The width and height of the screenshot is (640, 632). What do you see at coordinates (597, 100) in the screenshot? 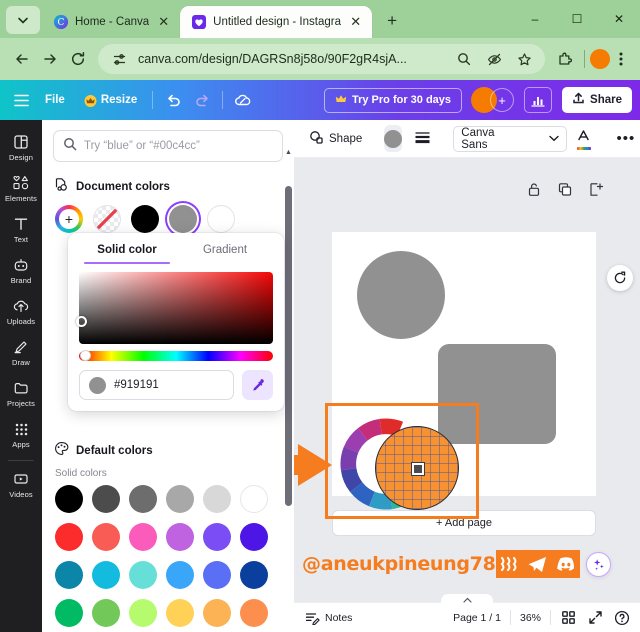
I see `share-button: Share` at bounding box center [597, 100].